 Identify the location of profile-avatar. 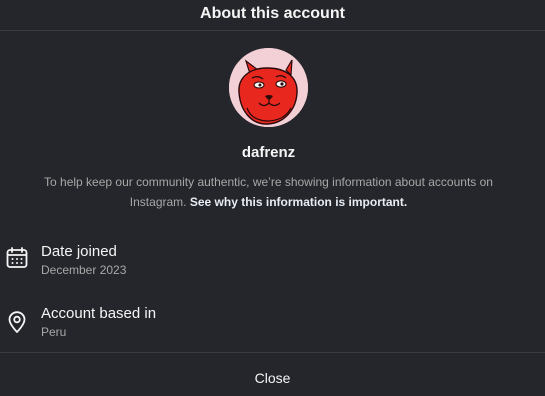
(268, 87).